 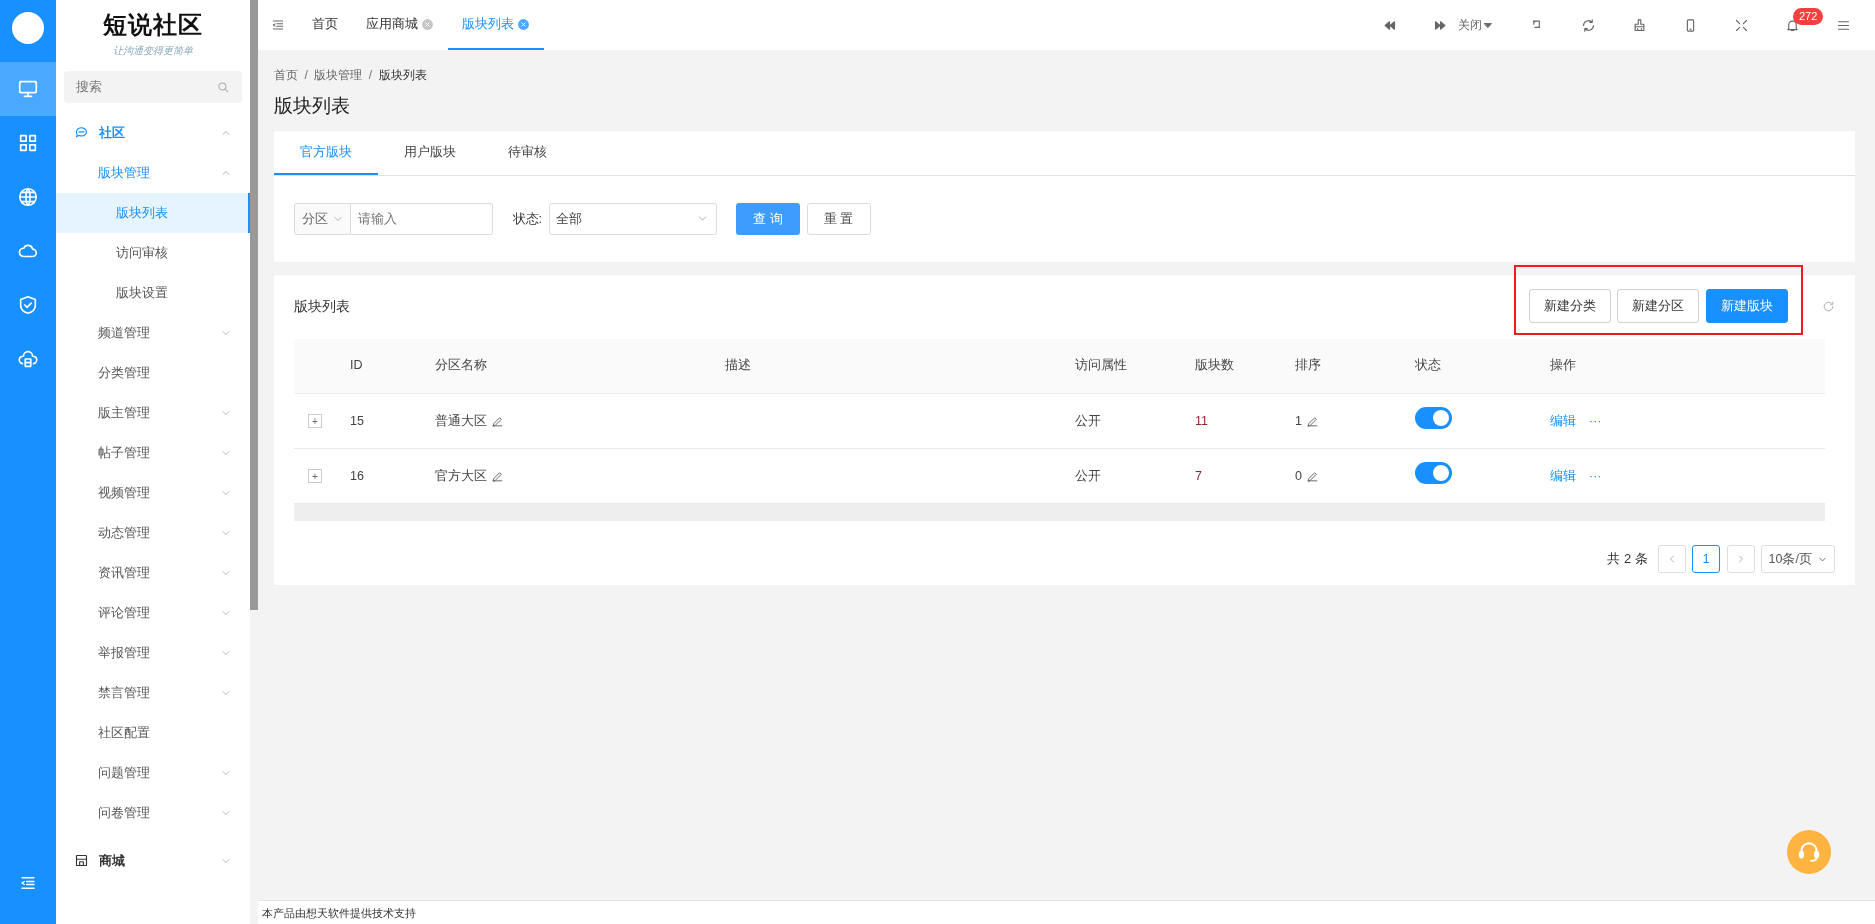 I want to click on table-cell: 1, so click(x=1298, y=420).